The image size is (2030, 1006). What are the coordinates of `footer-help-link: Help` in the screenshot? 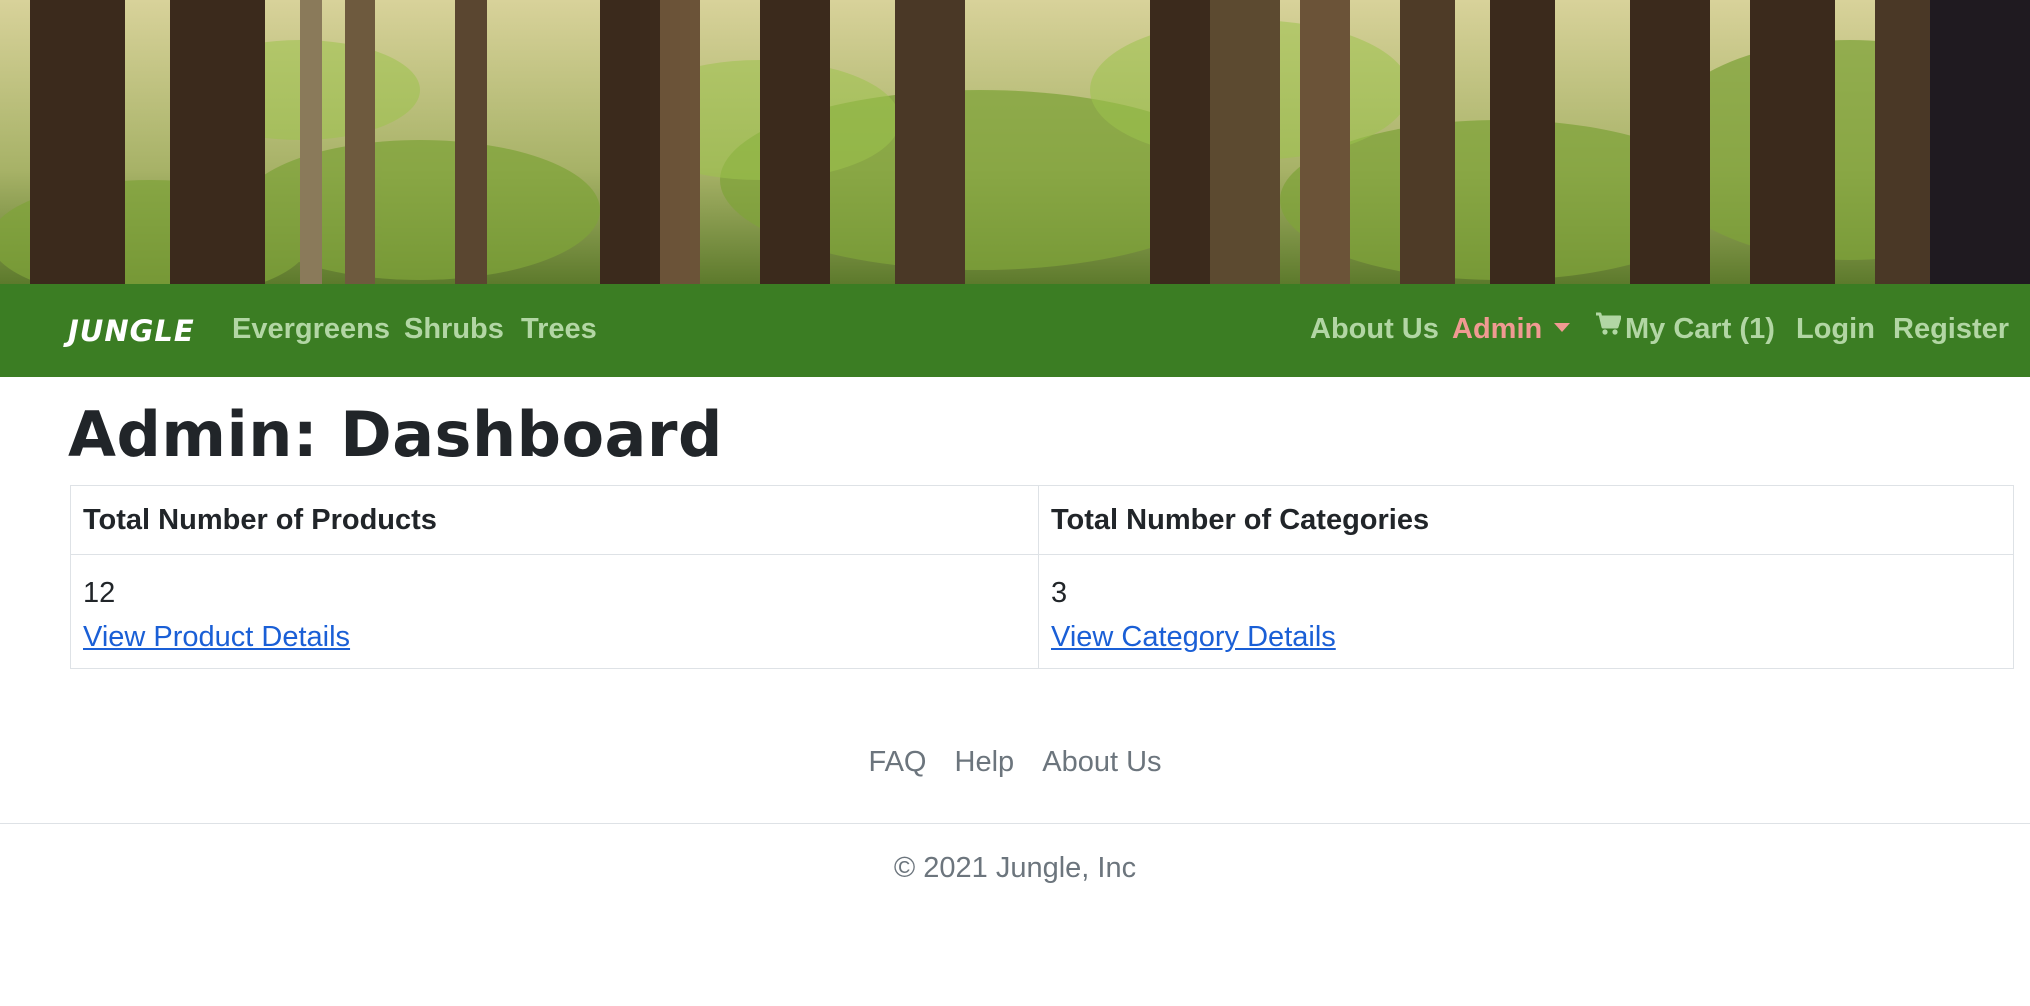 It's located at (985, 762).